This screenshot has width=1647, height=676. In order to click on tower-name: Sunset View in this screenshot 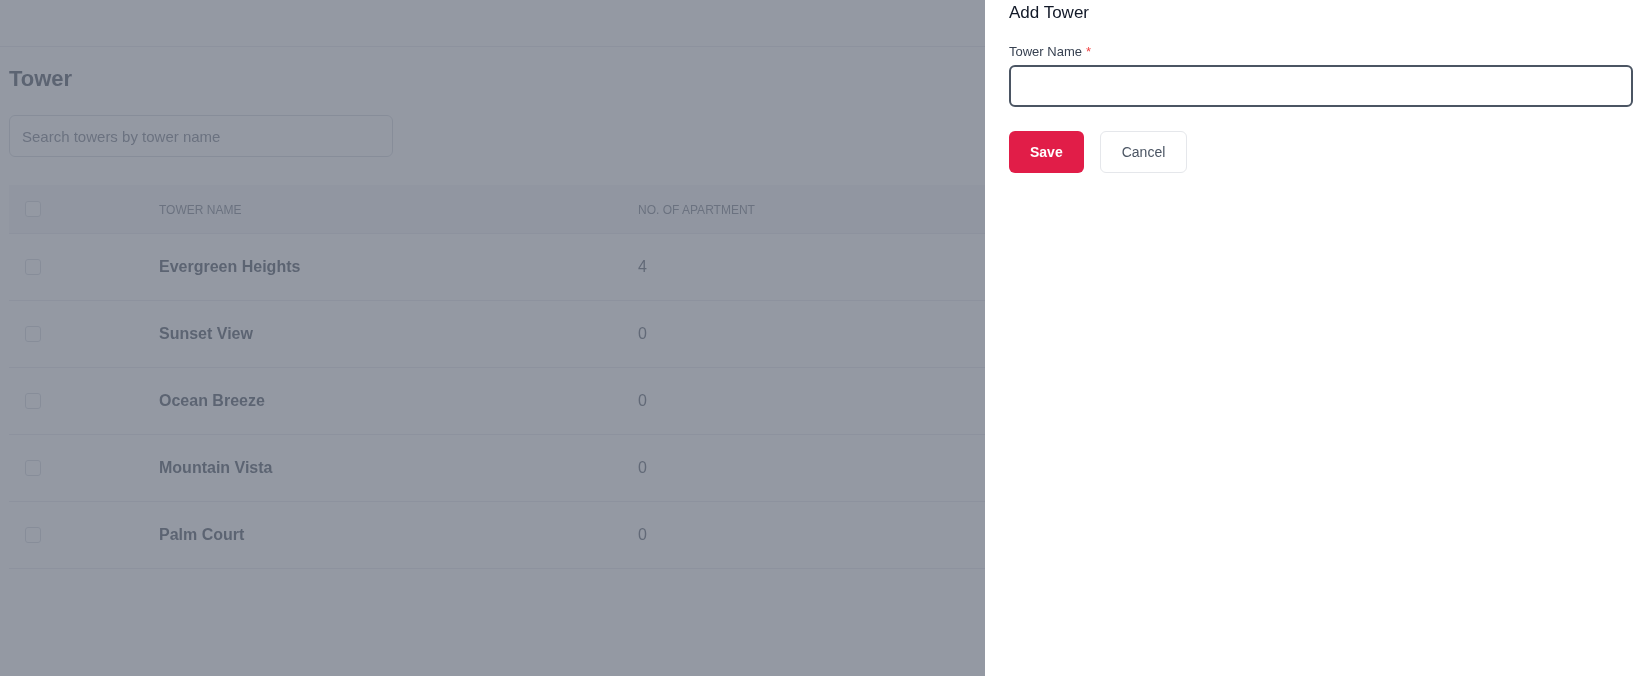, I will do `click(206, 333)`.